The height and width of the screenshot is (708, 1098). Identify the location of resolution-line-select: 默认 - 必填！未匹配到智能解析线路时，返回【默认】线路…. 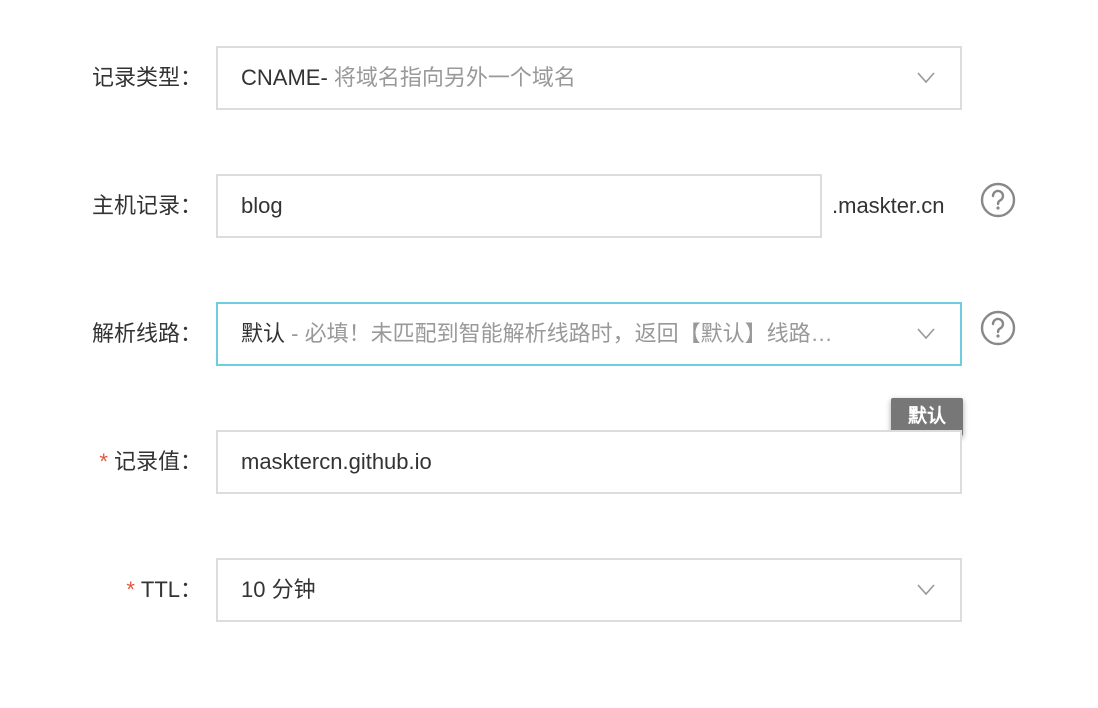
(589, 334).